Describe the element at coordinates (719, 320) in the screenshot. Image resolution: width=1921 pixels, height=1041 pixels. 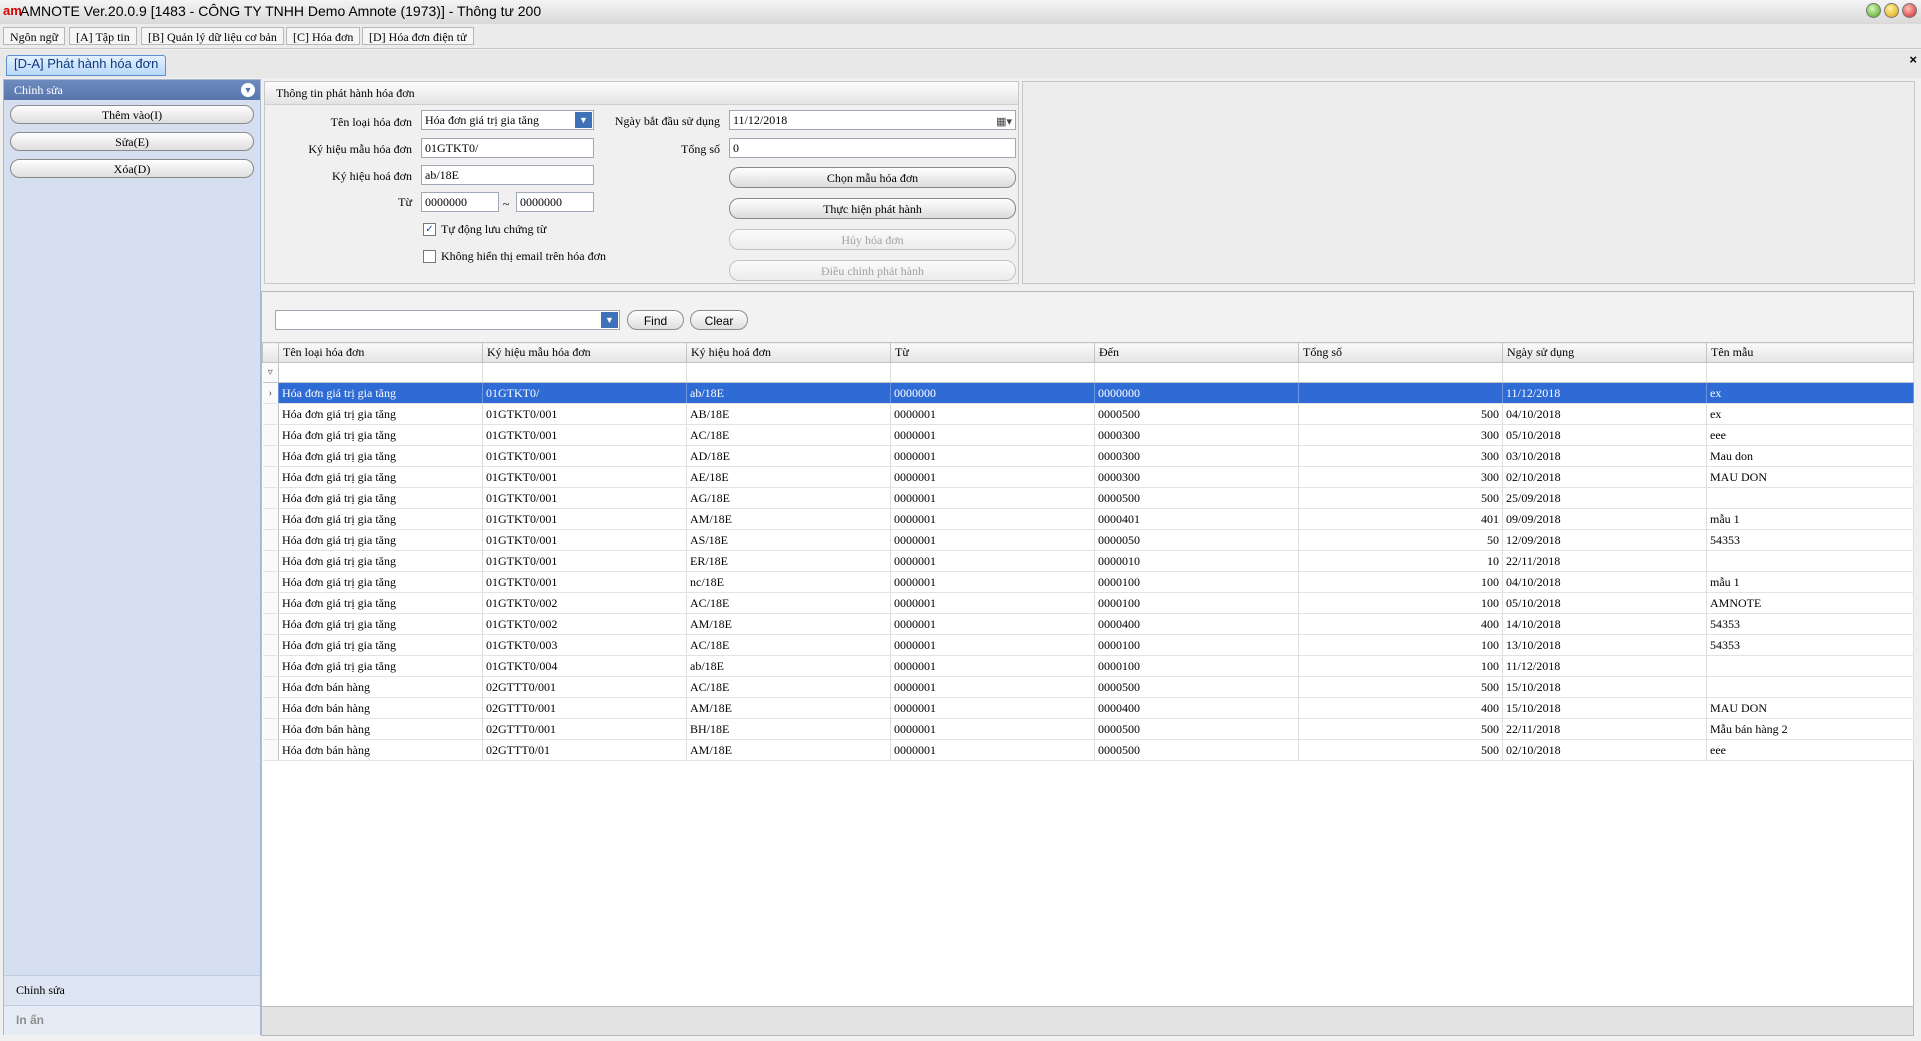
I see `clear-button: Clear` at that location.